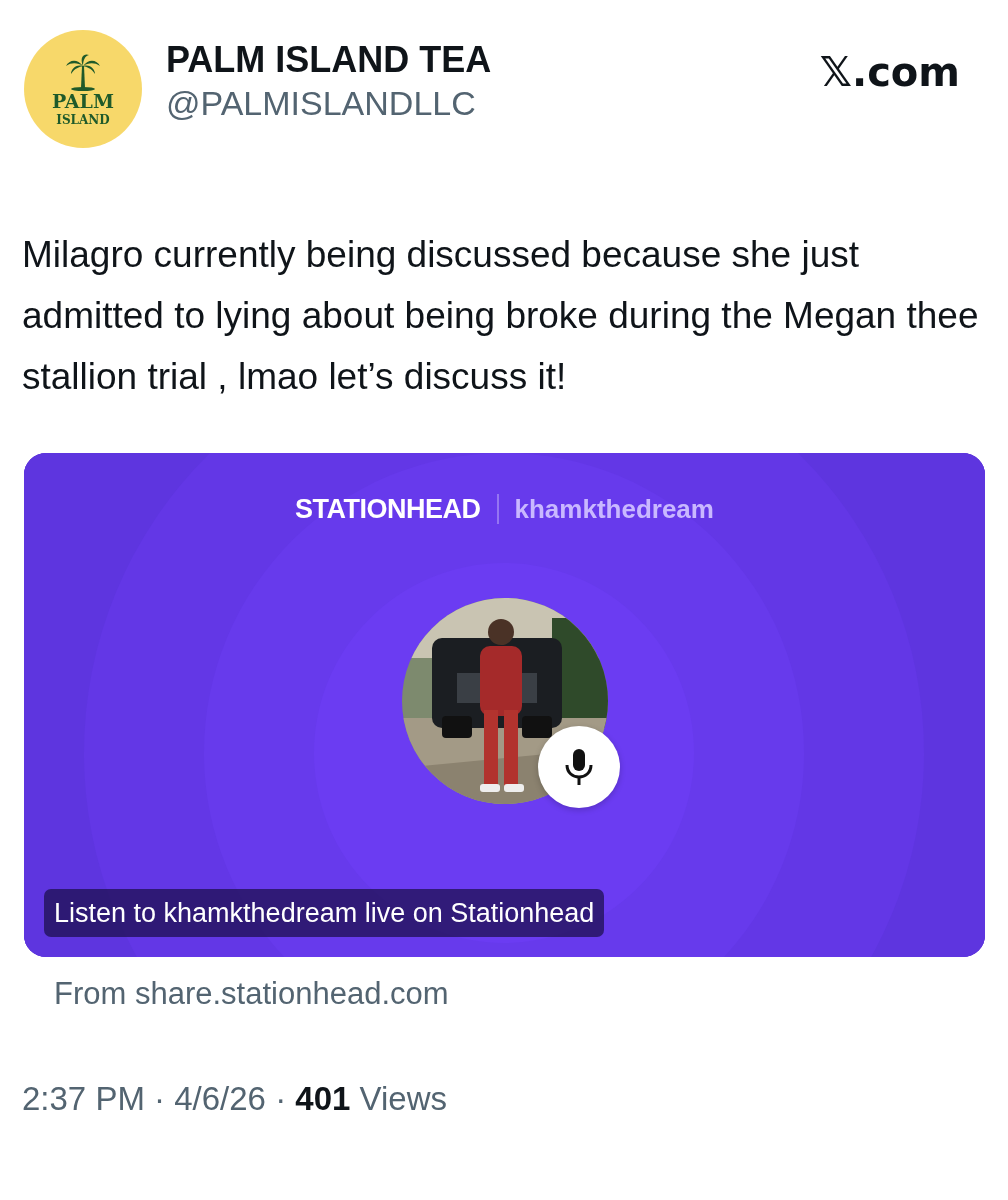 The height and width of the screenshot is (1200, 1008). I want to click on logo-text: PALM, so click(82, 101).